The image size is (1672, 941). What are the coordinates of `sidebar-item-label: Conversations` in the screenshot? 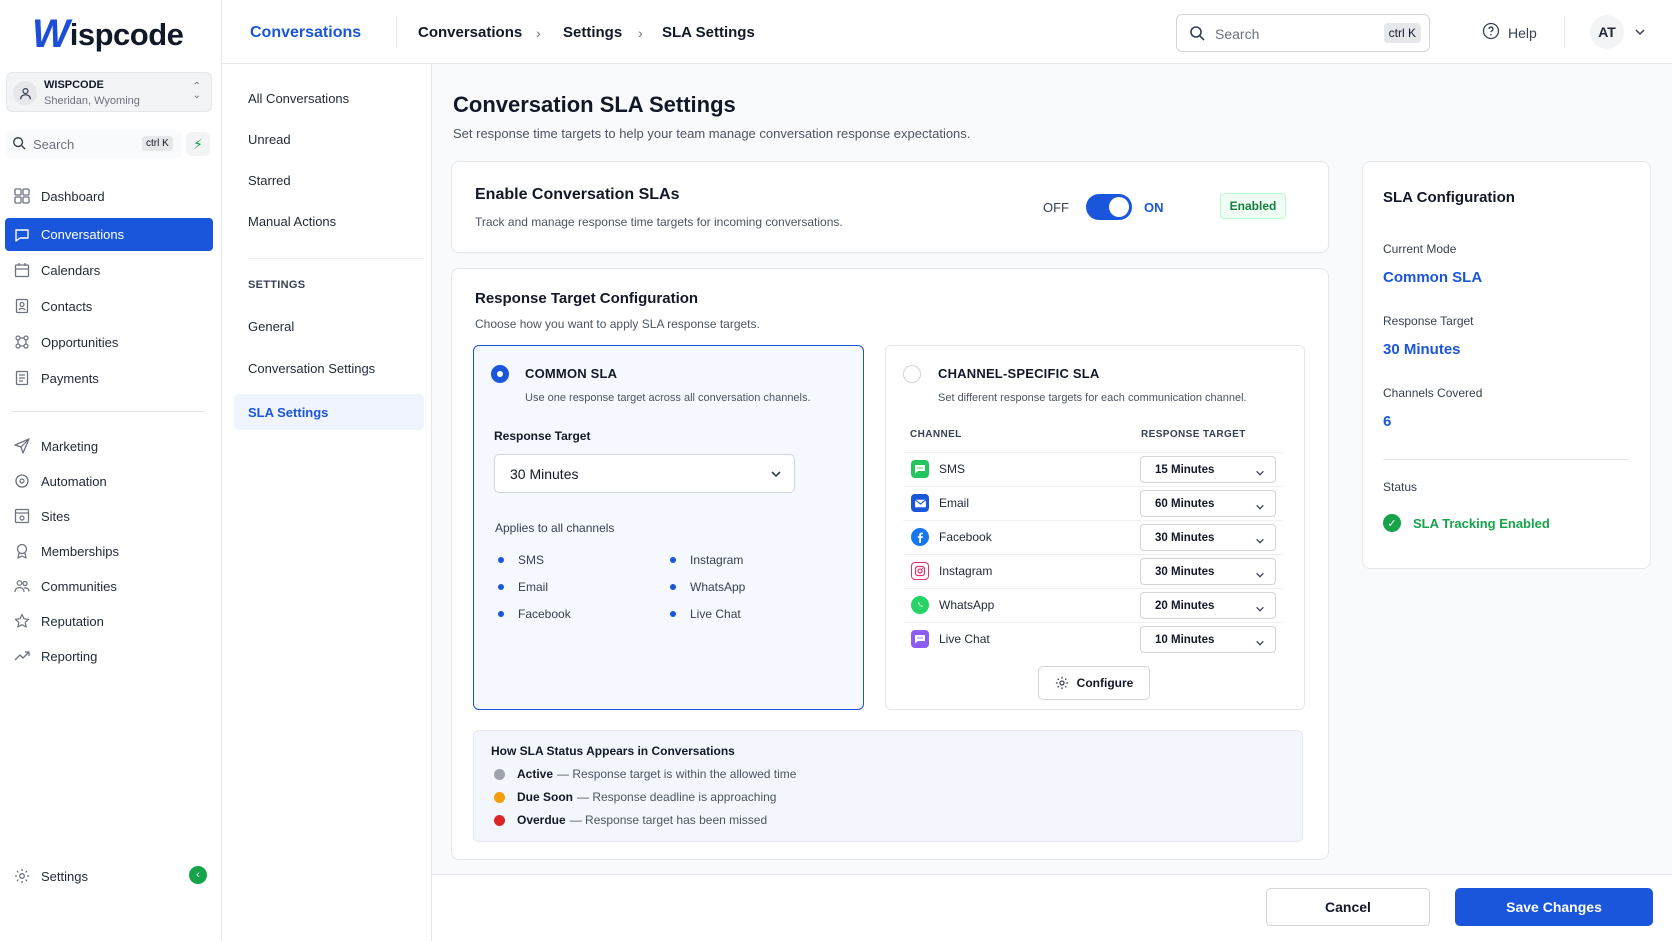 It's located at (83, 234).